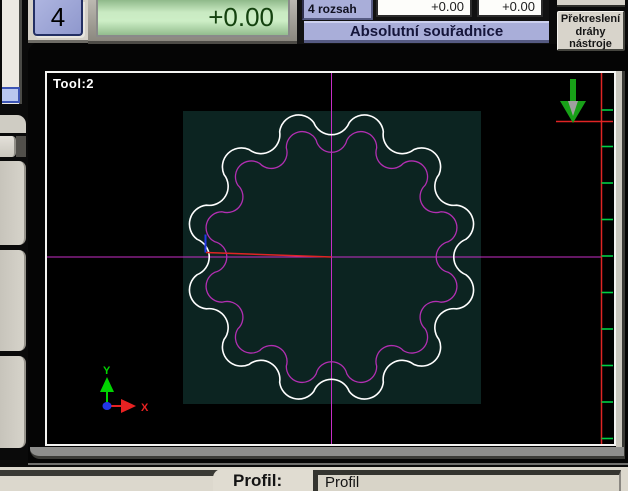 This screenshot has width=628, height=491. I want to click on y-axis-arrow-icon, so click(107, 384).